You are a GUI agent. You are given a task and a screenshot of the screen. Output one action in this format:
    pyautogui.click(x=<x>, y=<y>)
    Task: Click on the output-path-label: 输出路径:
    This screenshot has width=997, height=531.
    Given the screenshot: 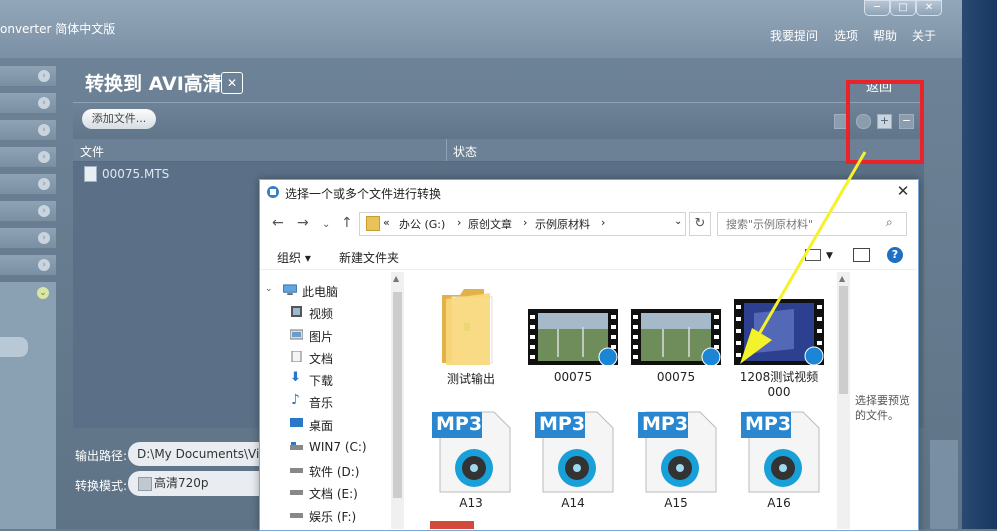 What is the action you would take?
    pyautogui.click(x=101, y=456)
    